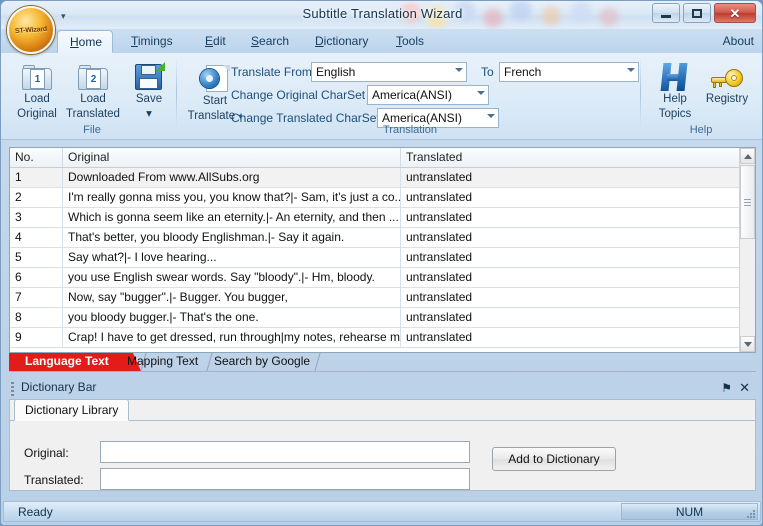  I want to click on dictionary-bar-title: Dictionary Bar, so click(59, 387).